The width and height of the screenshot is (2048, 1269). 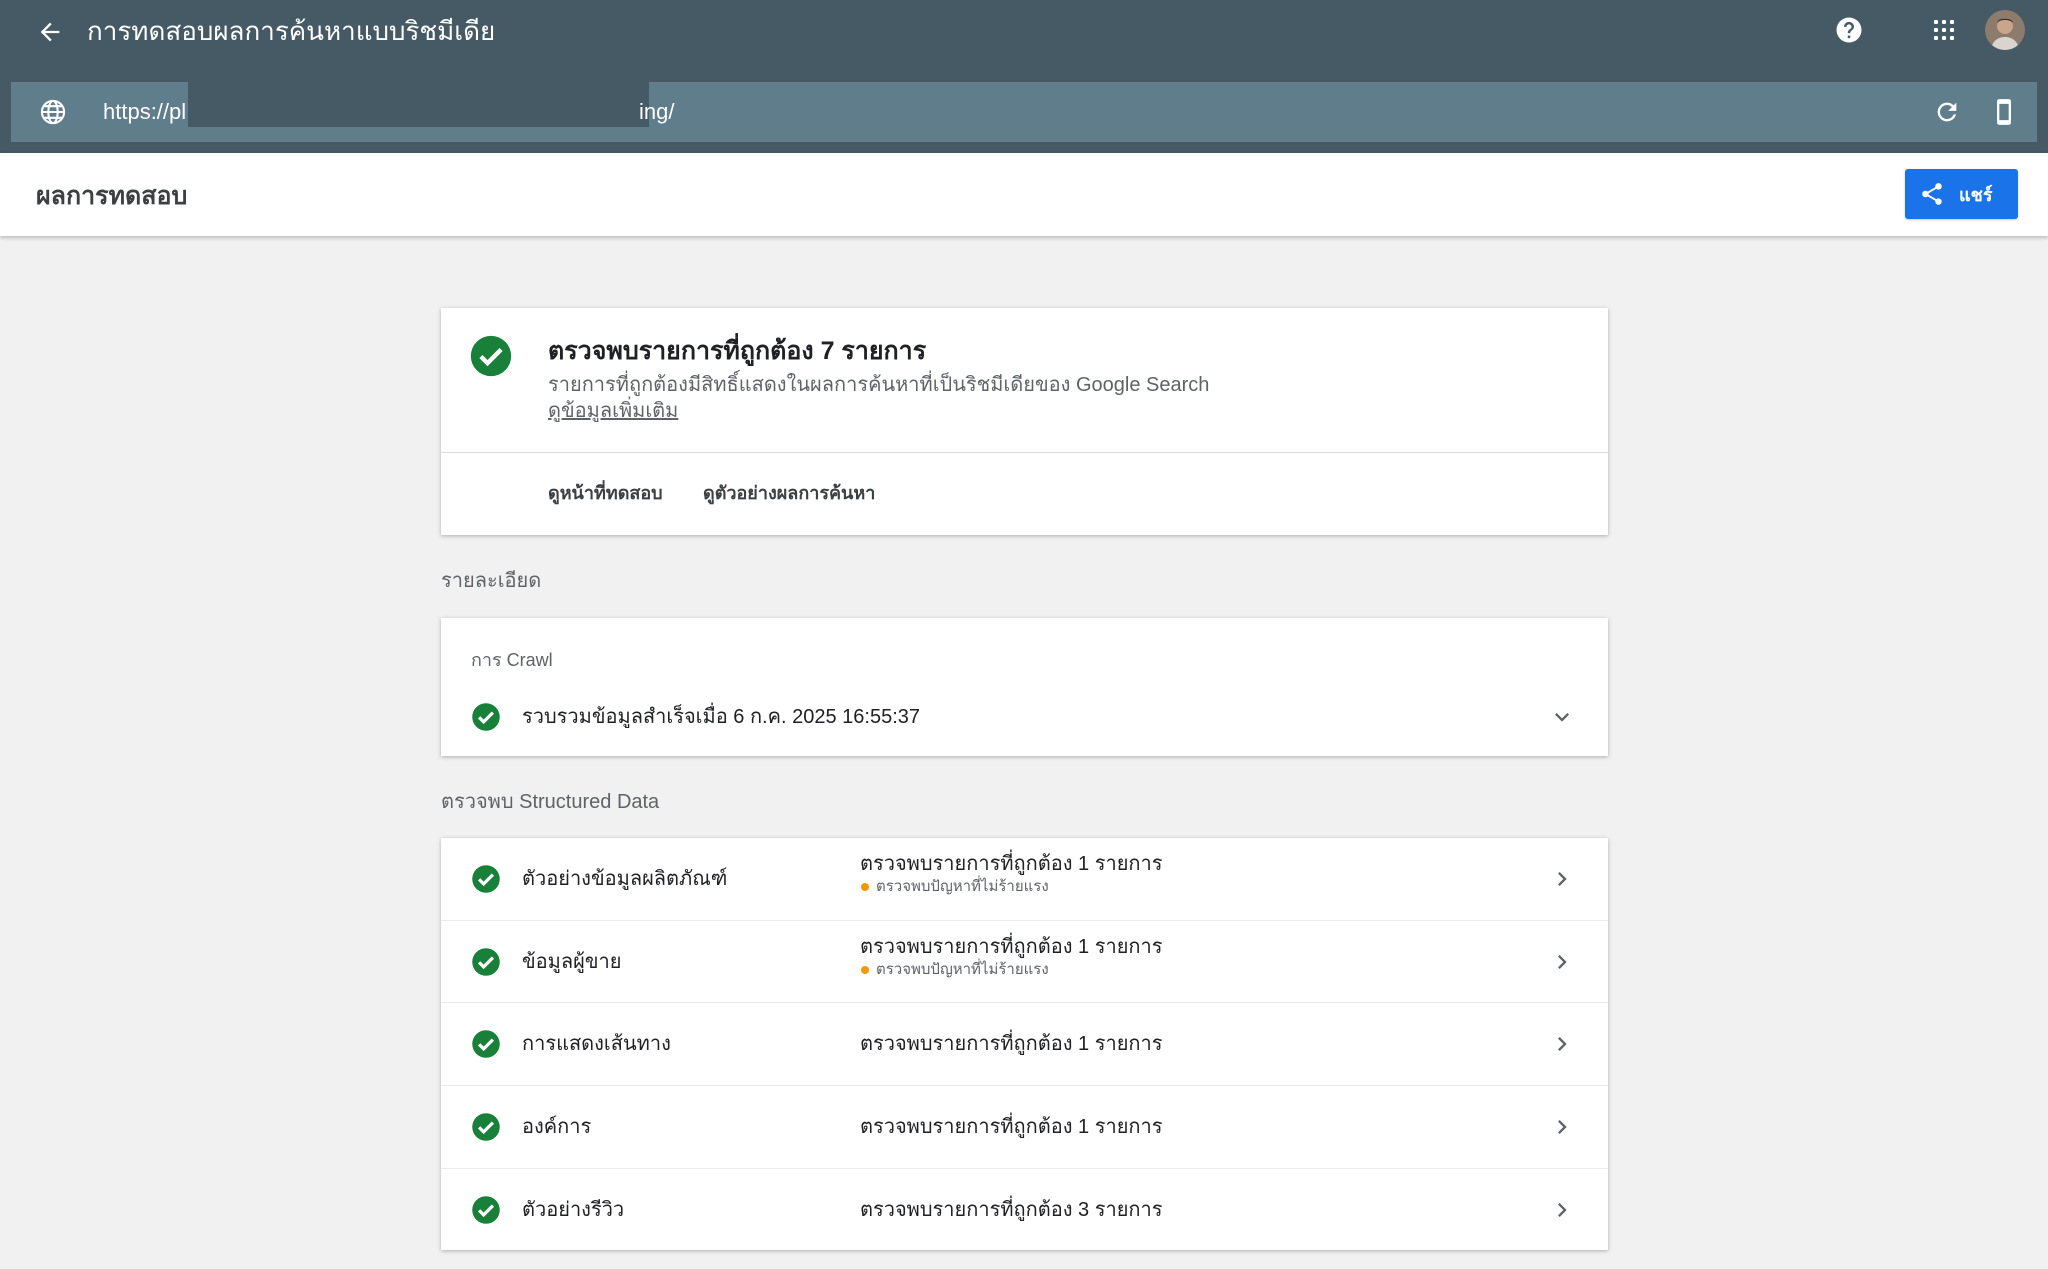 I want to click on url-prefix: https://pl, so click(x=145, y=111).